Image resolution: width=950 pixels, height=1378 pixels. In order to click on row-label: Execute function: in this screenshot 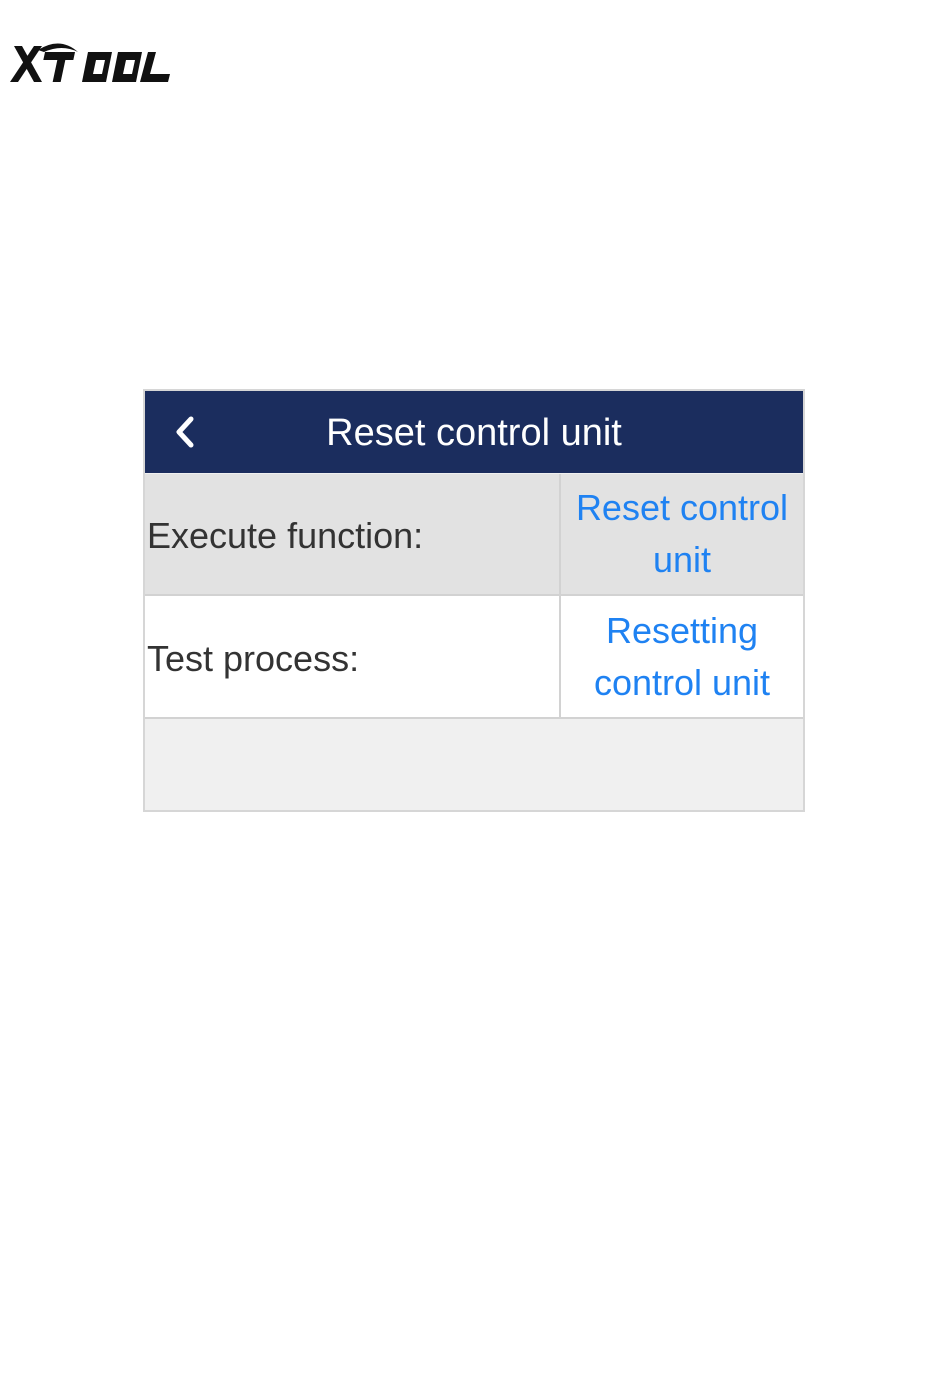, I will do `click(285, 535)`.